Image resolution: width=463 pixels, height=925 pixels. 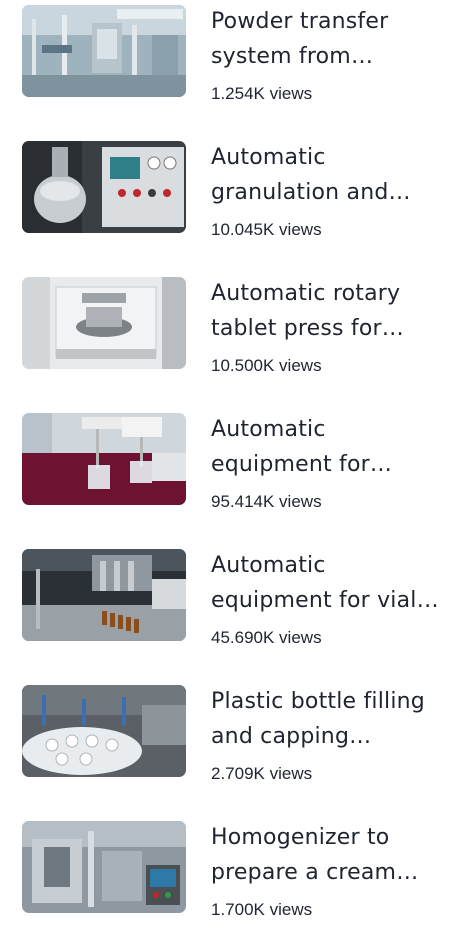 I want to click on view-count: 1.700K views, so click(x=262, y=909).